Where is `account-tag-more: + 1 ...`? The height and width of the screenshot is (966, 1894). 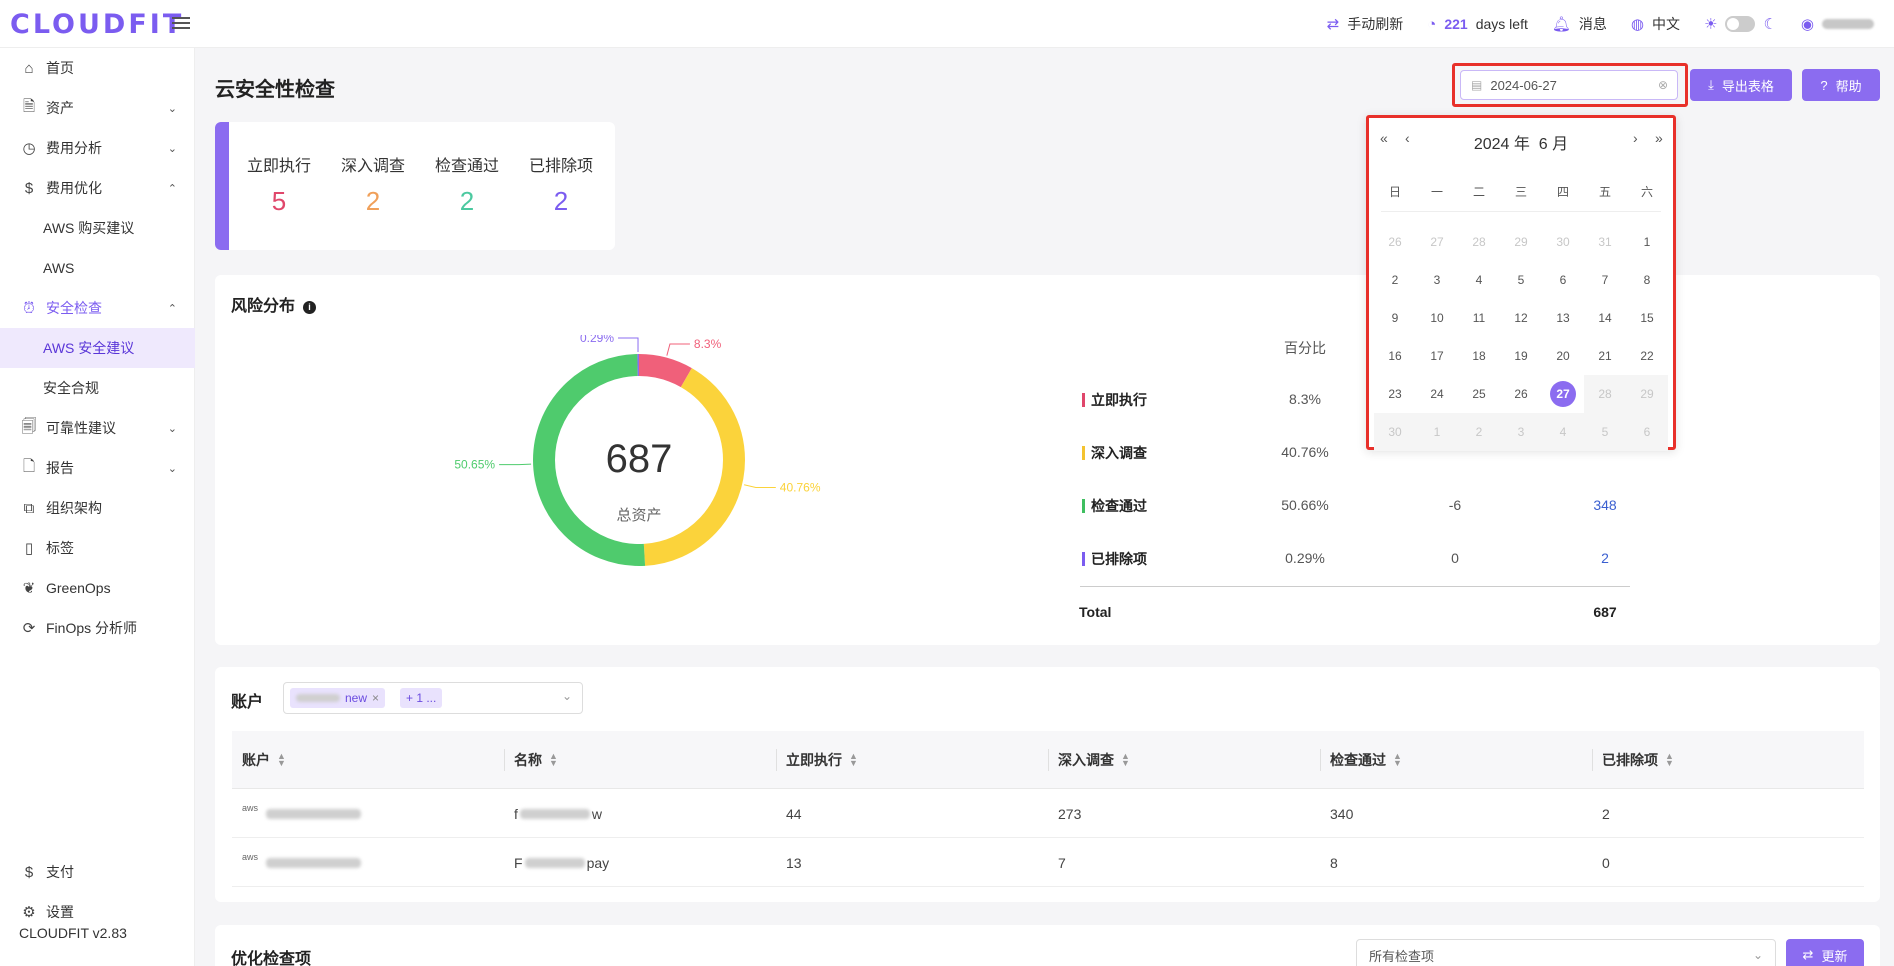
account-tag-more: + 1 ... is located at coordinates (421, 698).